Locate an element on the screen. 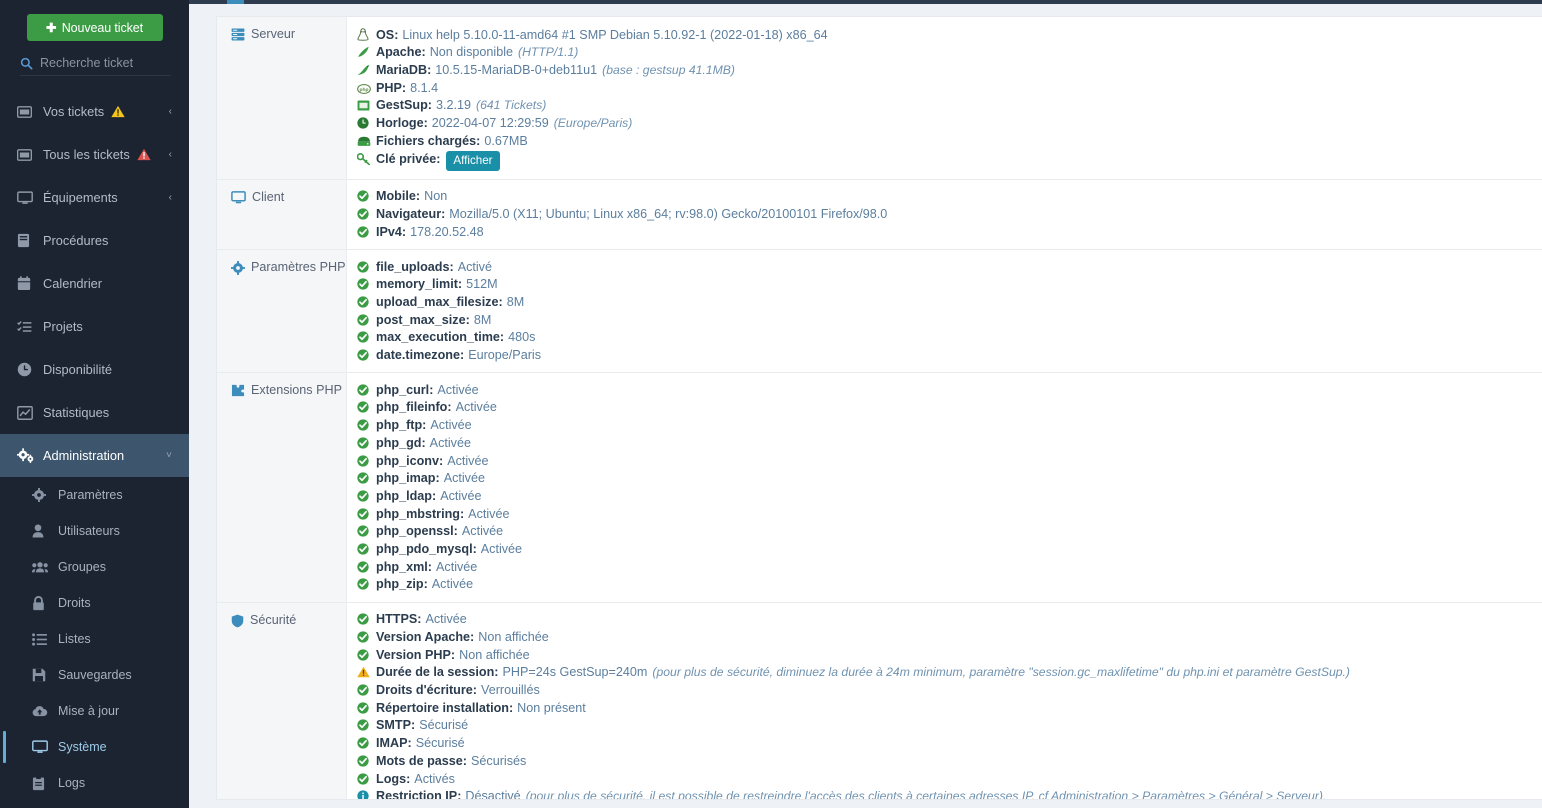 Image resolution: width=1542 pixels, height=808 pixels. sidebar-item-utilisateurs: Utilisateurs is located at coordinates (94, 531).